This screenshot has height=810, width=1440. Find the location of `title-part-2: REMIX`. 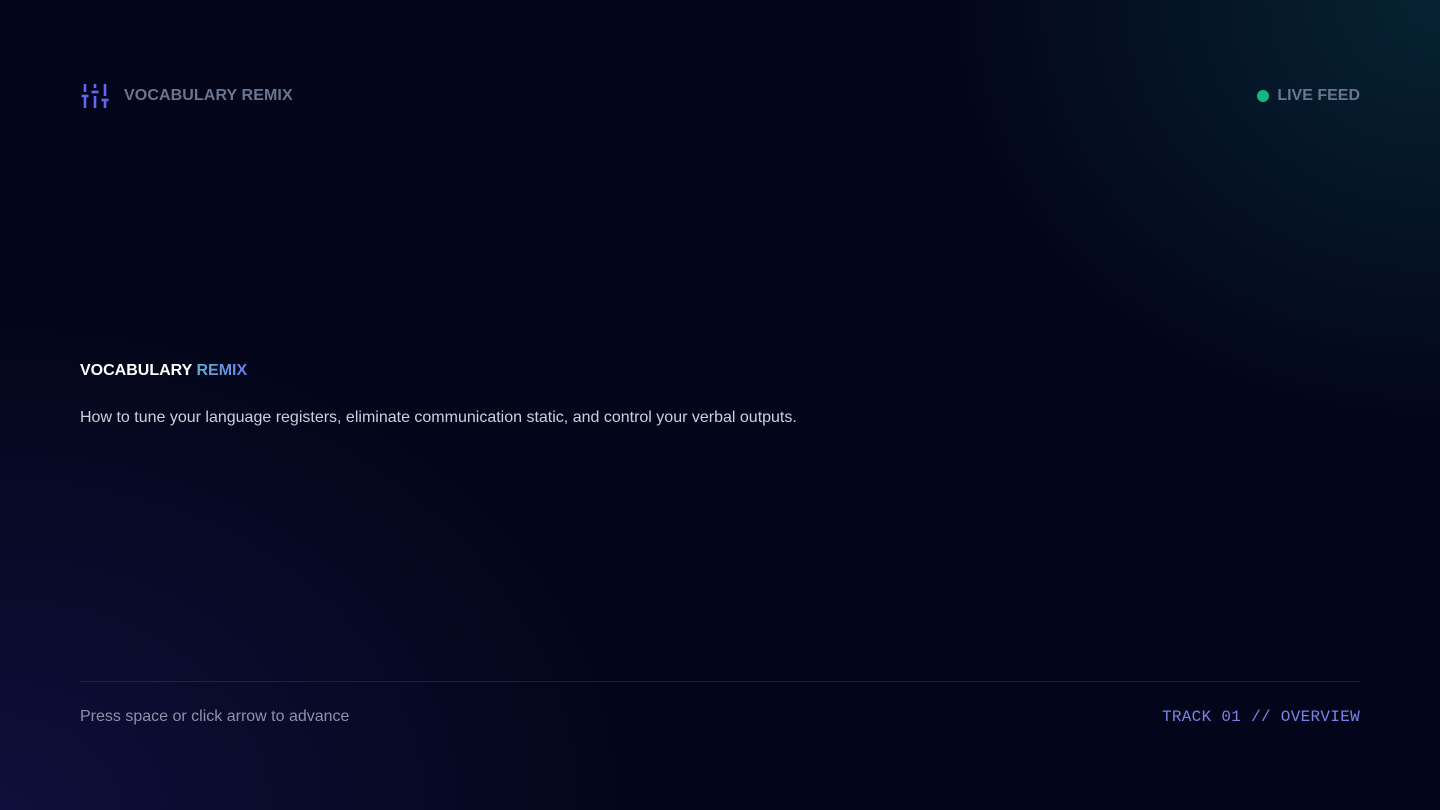

title-part-2: REMIX is located at coordinates (222, 370).